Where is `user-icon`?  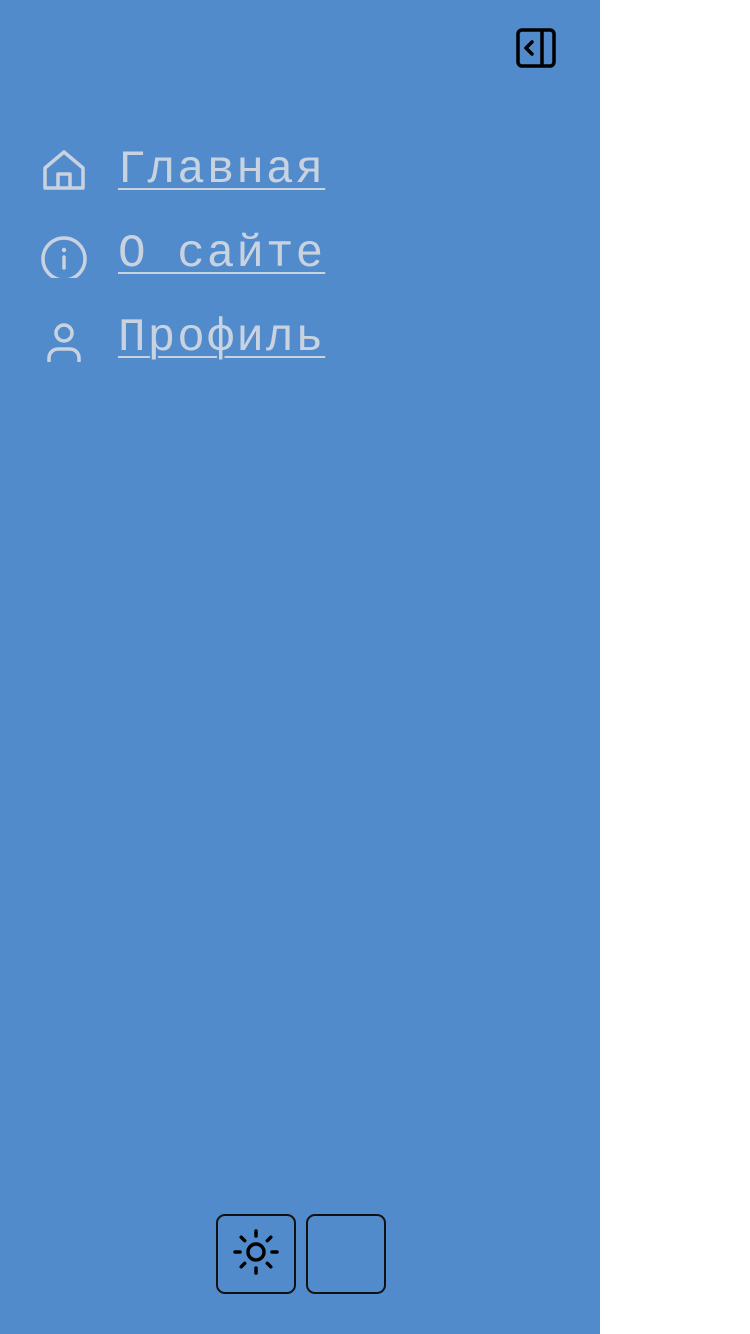
user-icon is located at coordinates (64, 338).